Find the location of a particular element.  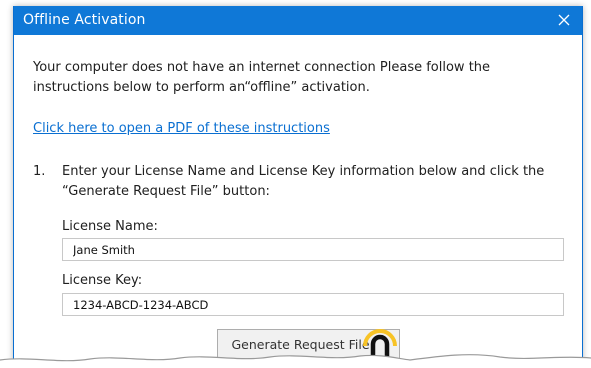

close-button is located at coordinates (564, 20).